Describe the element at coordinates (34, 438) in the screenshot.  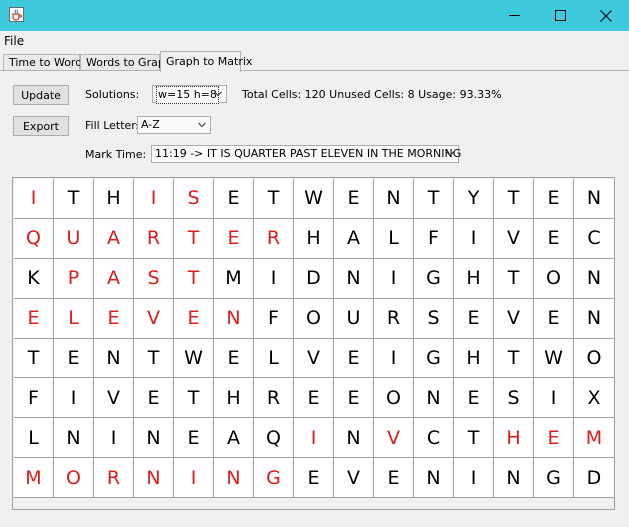
I see `matrix-cell: L` at that location.